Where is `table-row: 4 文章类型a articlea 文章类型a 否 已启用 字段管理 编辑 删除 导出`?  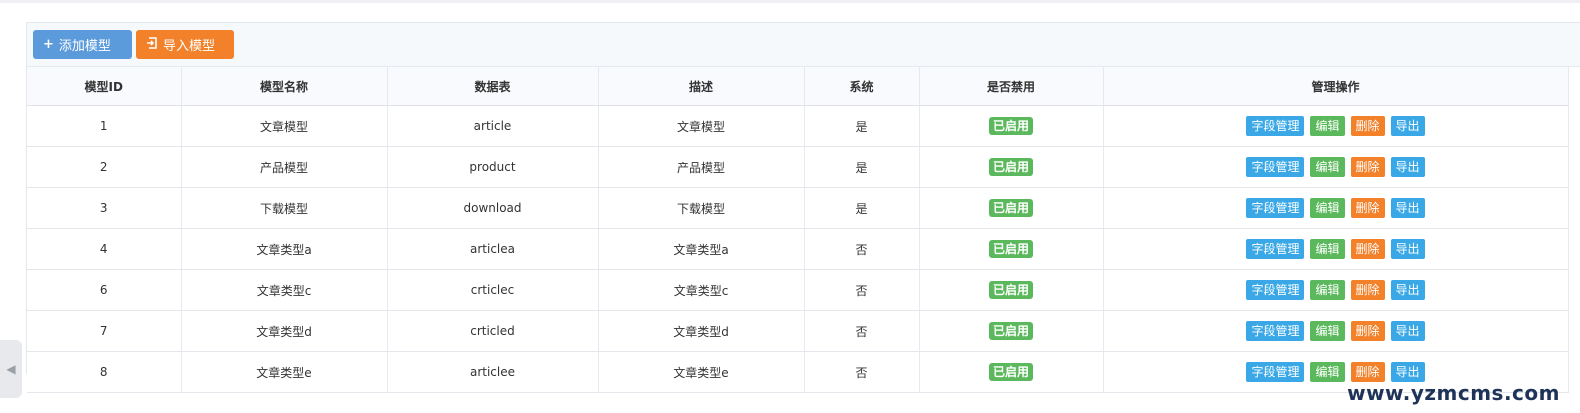
table-row: 4 文章类型a articlea 文章类型a 否 已启用 字段管理 编辑 删除 导出 is located at coordinates (798, 249).